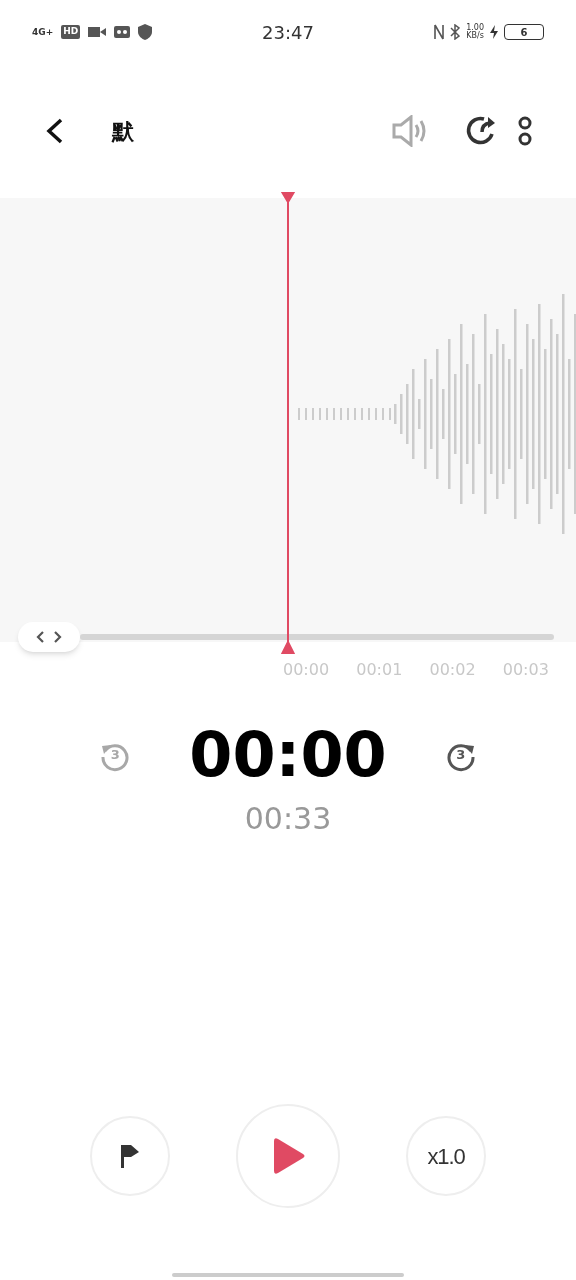 This screenshot has width=576, height=1280. Describe the element at coordinates (439, 32) in the screenshot. I see `nfc-icon` at that location.